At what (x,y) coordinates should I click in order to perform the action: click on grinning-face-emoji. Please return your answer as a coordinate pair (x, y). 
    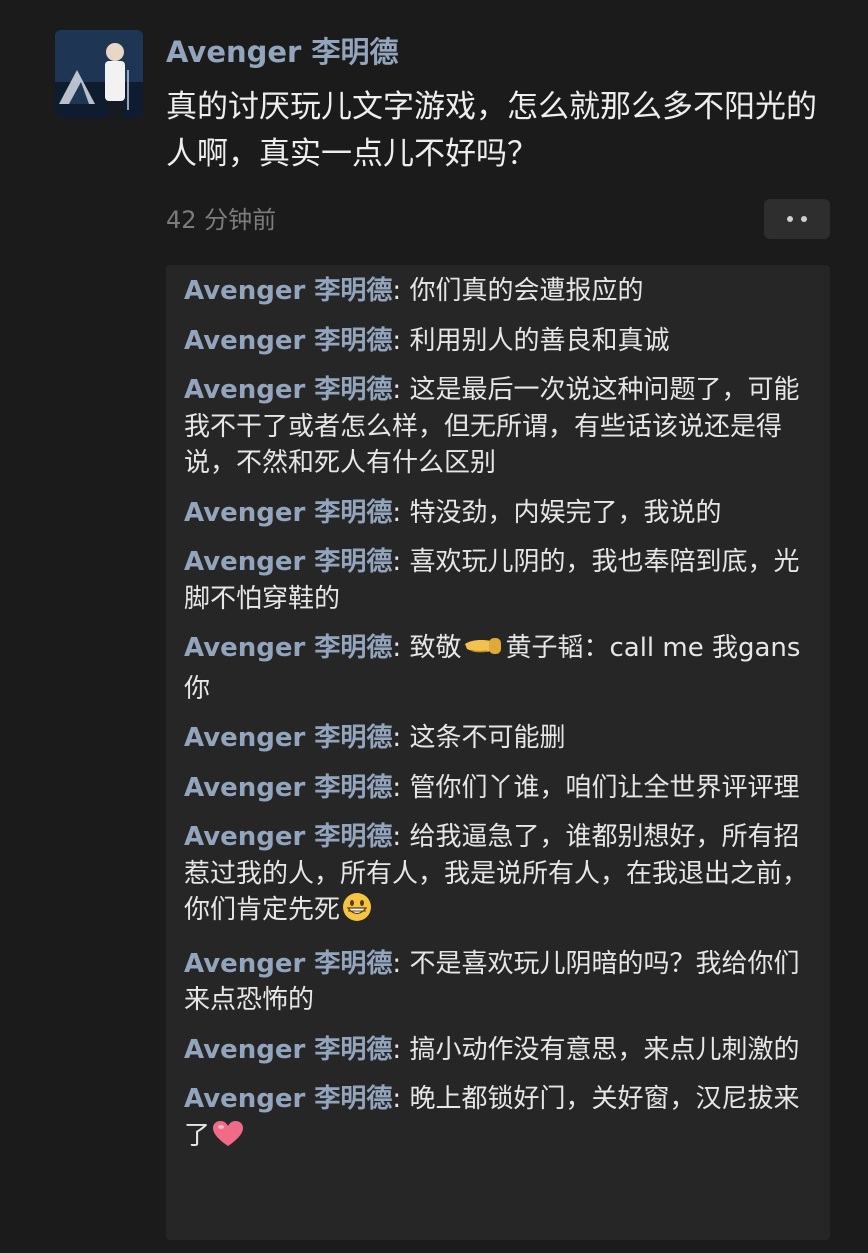
    Looking at the image, I should click on (357, 912).